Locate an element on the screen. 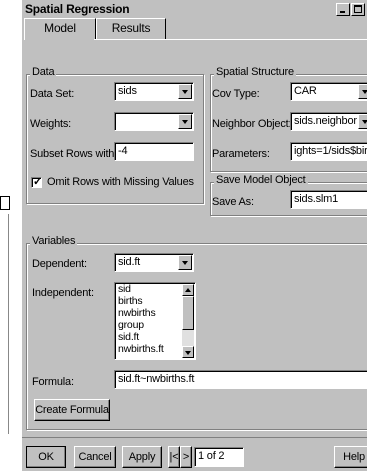  list-item: nwbirths is located at coordinates (137, 313).